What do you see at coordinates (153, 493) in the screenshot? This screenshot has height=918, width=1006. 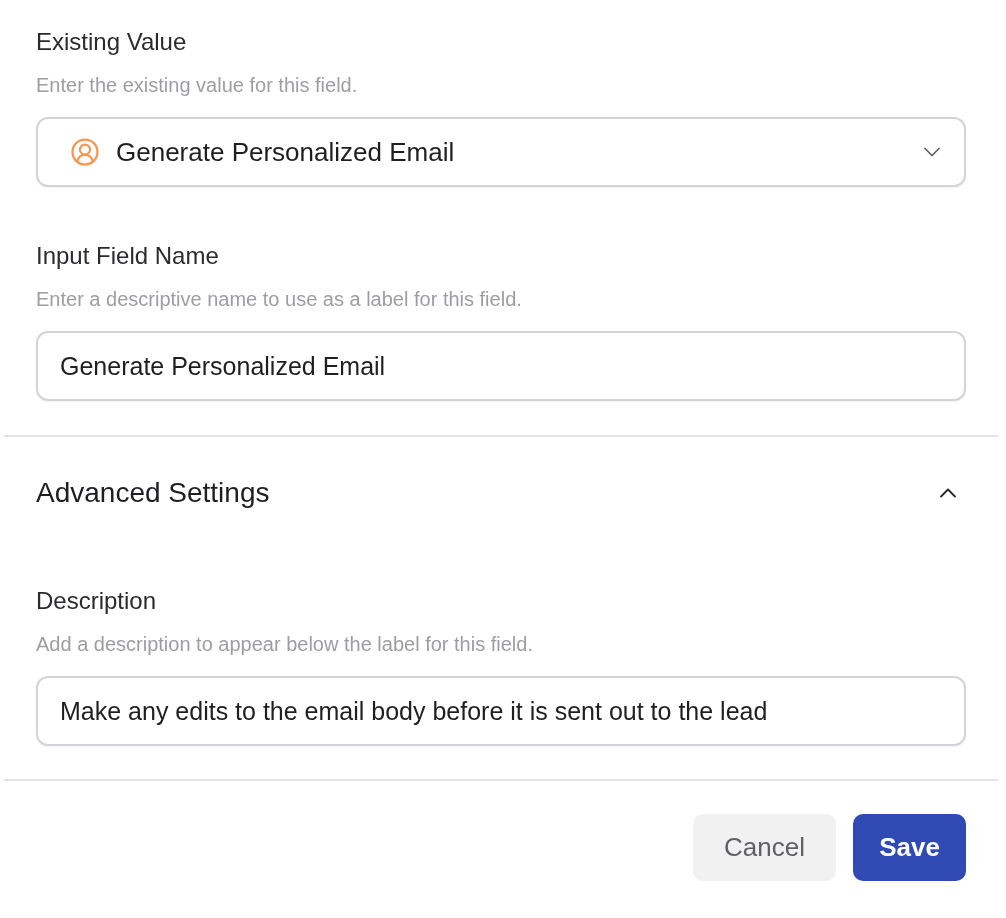 I see `section-title: Advanced Settings` at bounding box center [153, 493].